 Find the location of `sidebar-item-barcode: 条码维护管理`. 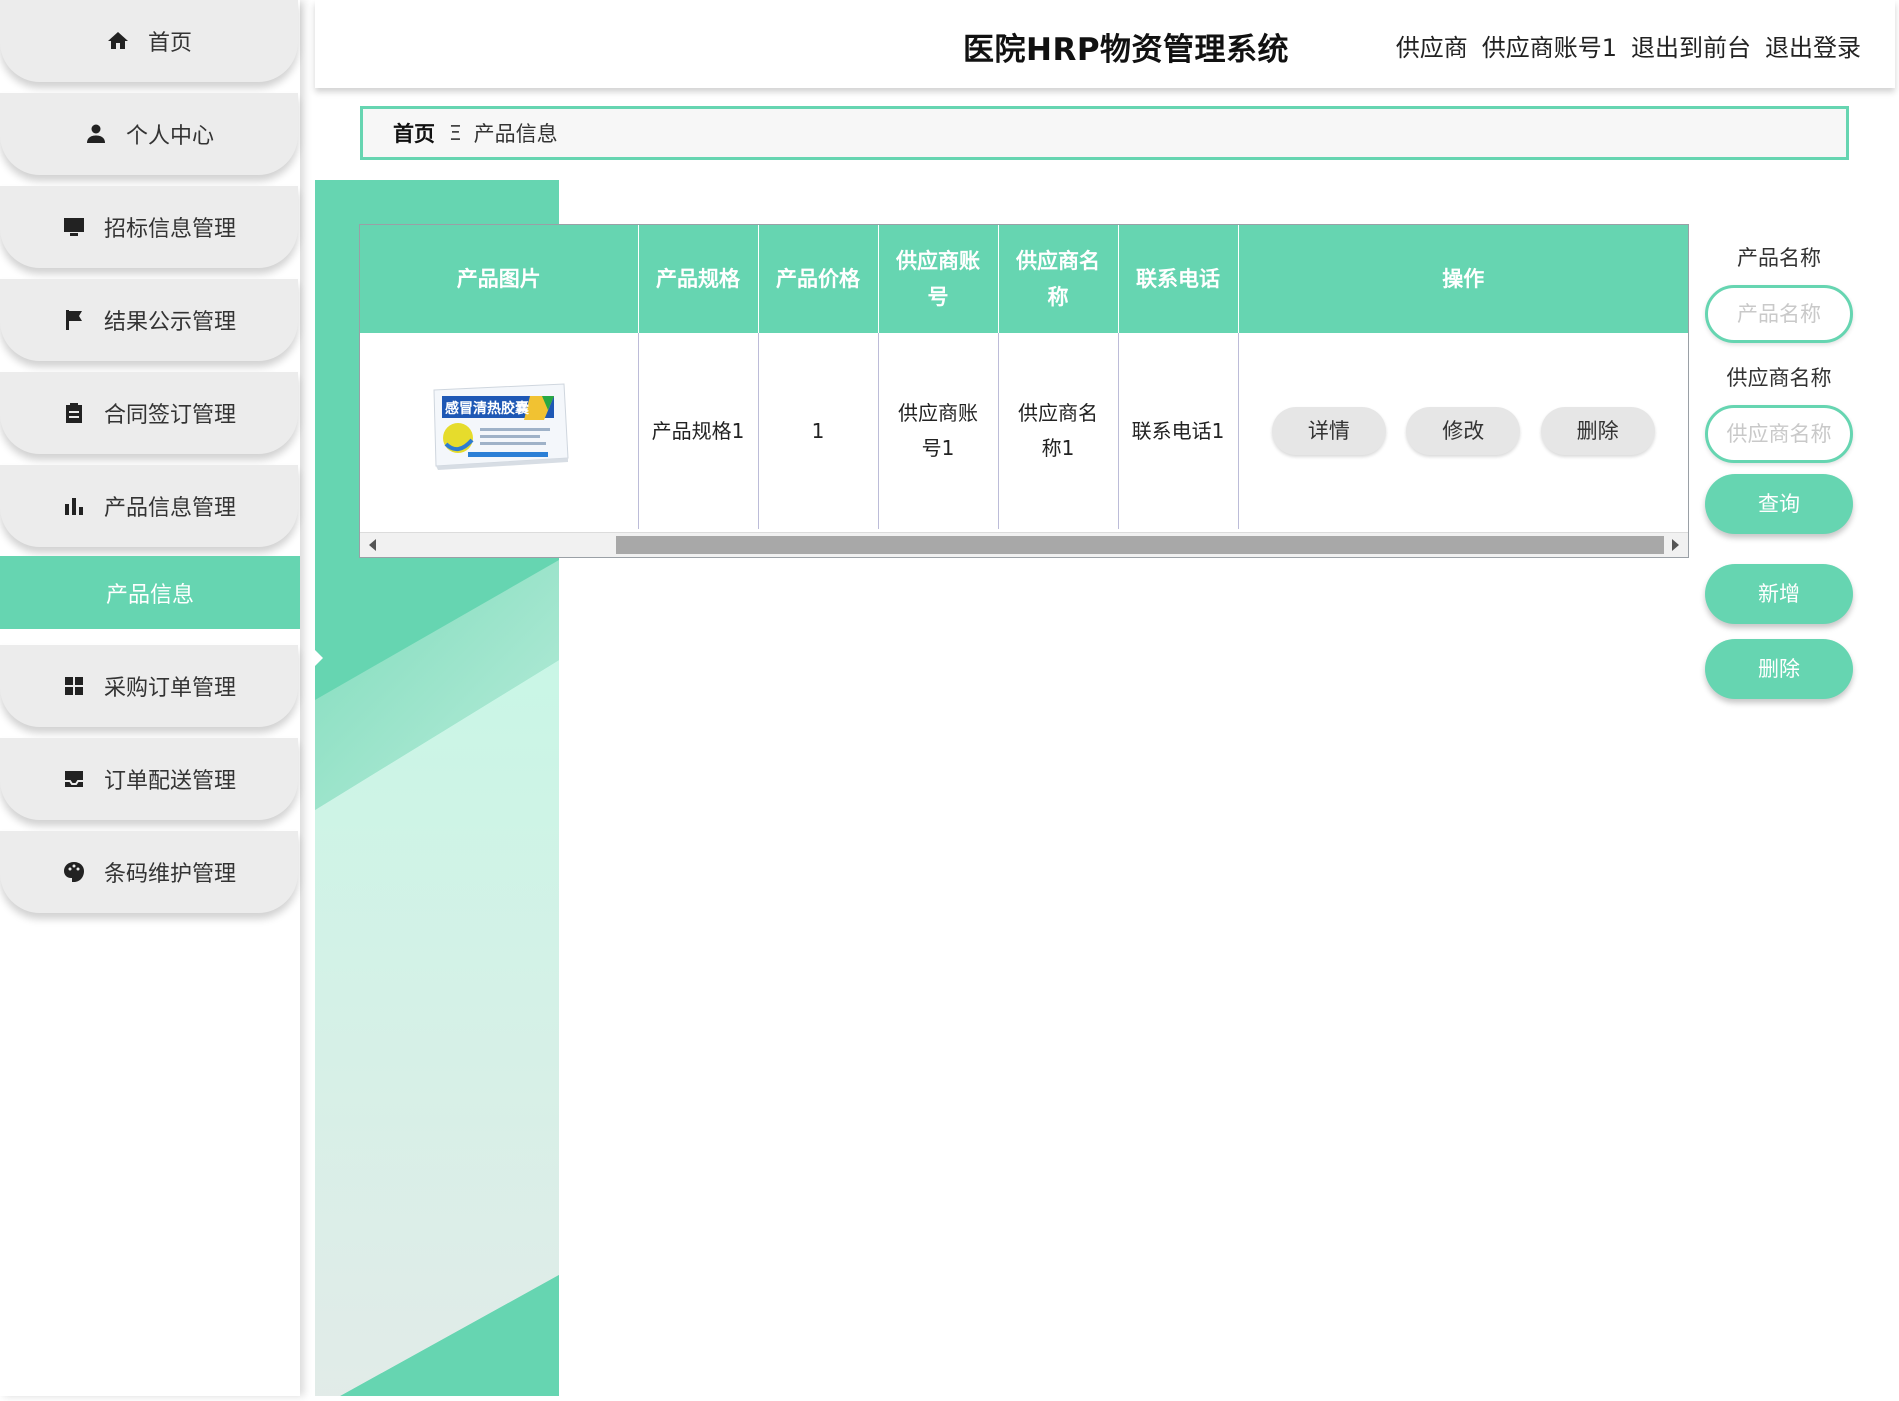

sidebar-item-barcode: 条码维护管理 is located at coordinates (149, 872).